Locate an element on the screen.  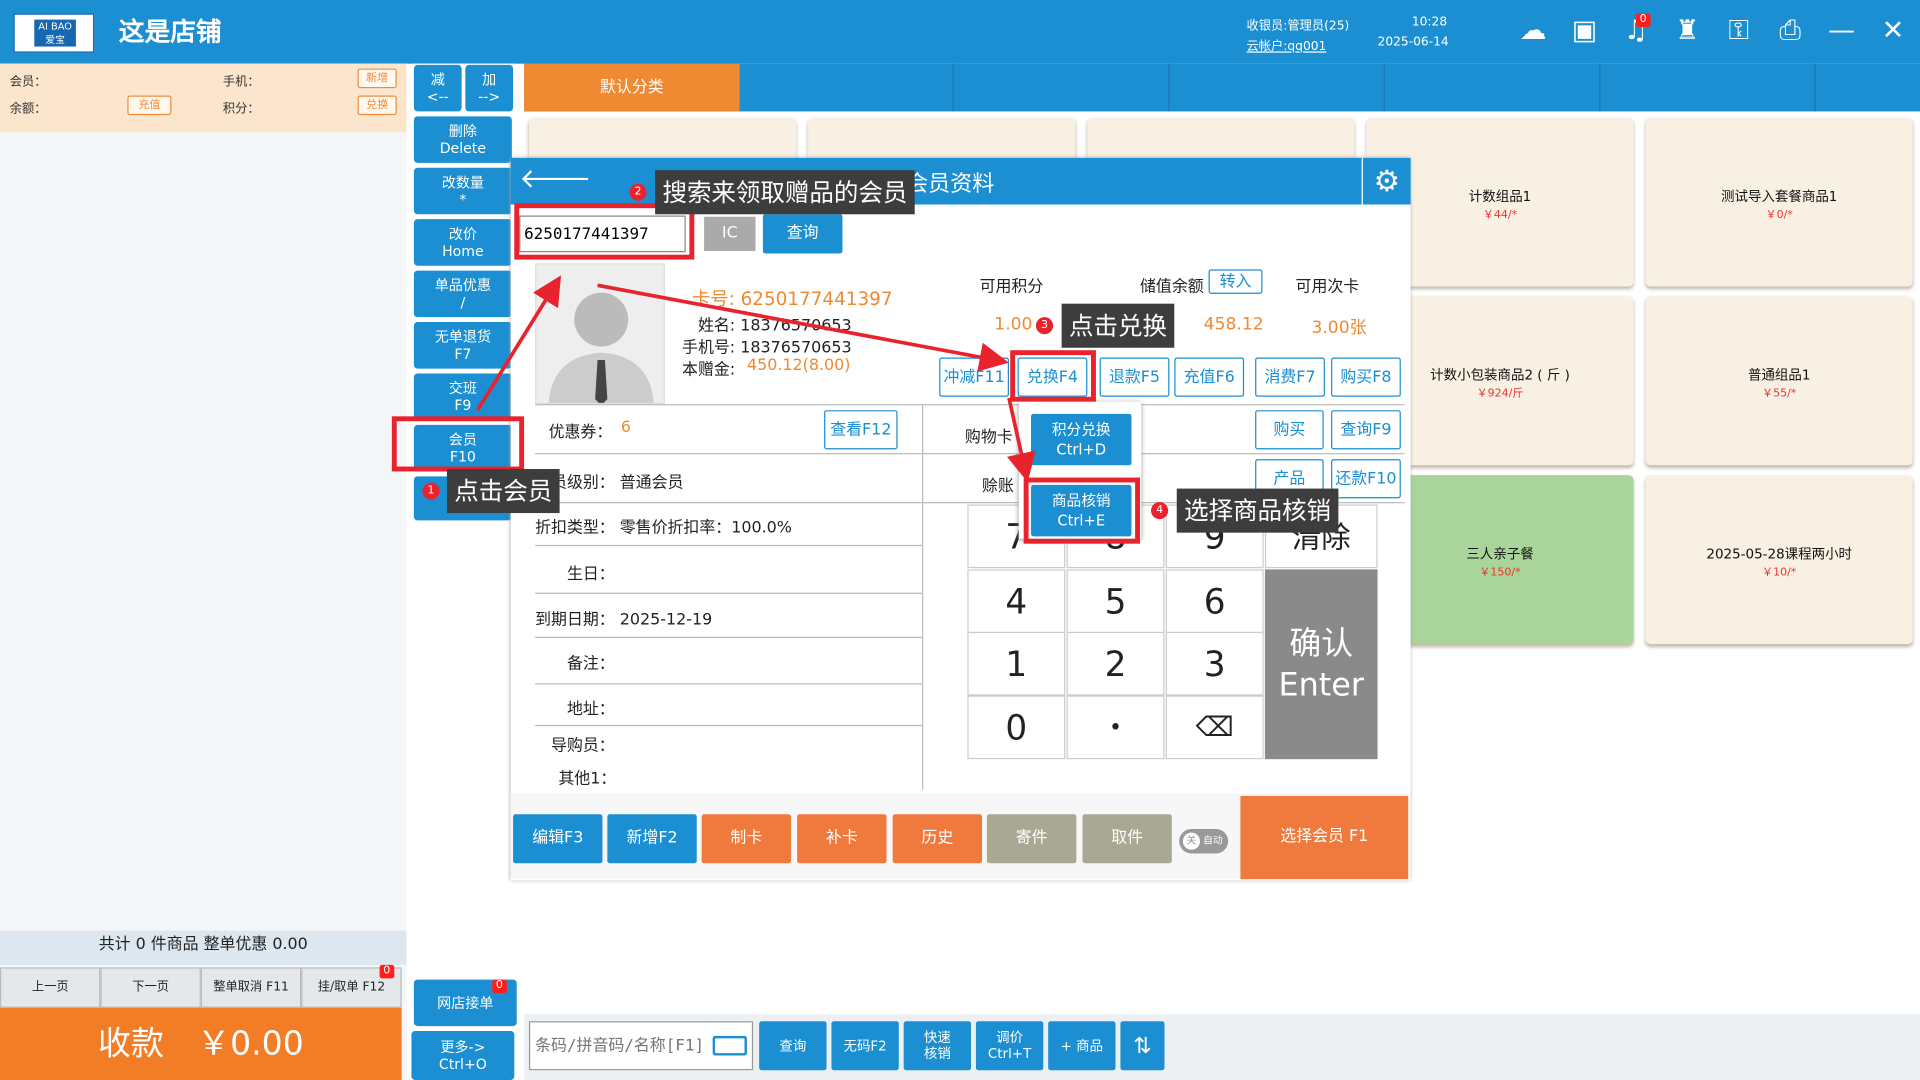
shirt-icon: ♜ is located at coordinates (1687, 32).